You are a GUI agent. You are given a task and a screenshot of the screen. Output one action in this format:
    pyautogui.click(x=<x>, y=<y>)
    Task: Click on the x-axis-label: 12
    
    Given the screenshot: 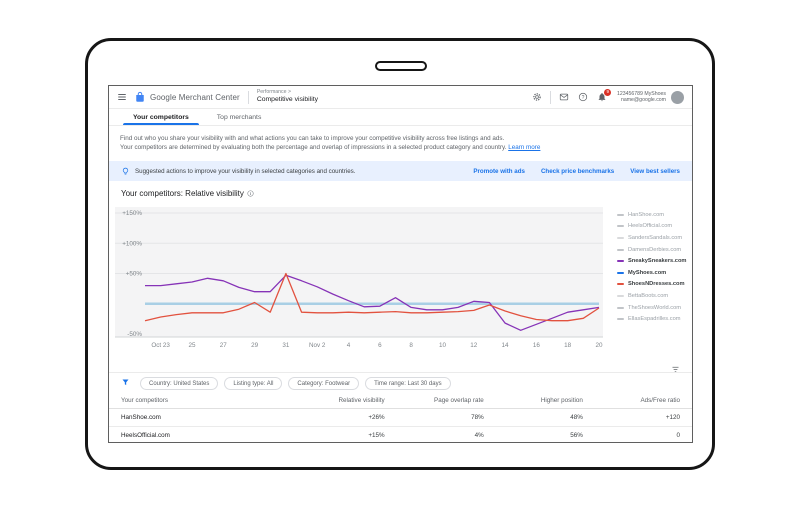 What is the action you would take?
    pyautogui.click(x=474, y=345)
    